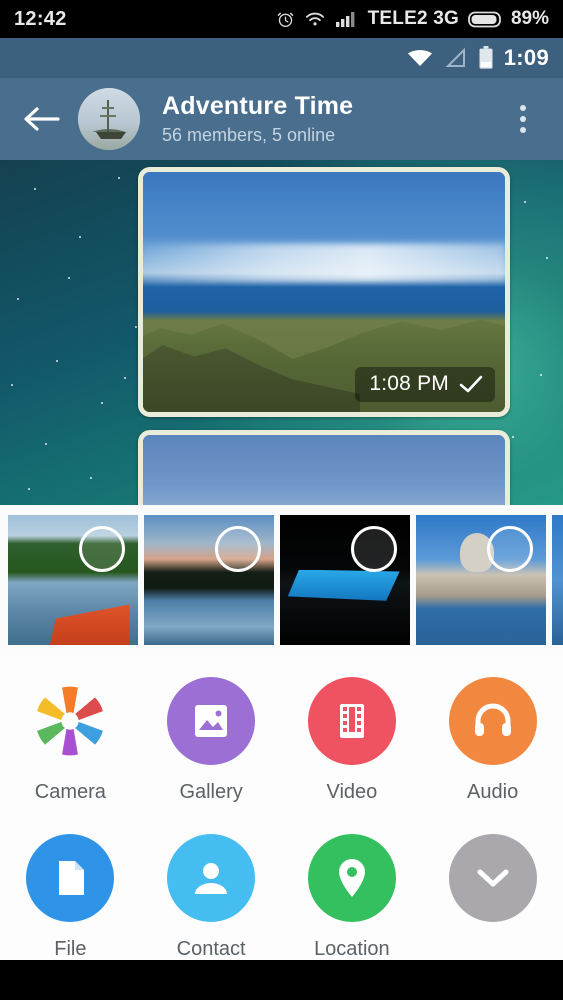 This screenshot has height=1000, width=563. What do you see at coordinates (351, 721) in the screenshot?
I see `video-film-icon` at bounding box center [351, 721].